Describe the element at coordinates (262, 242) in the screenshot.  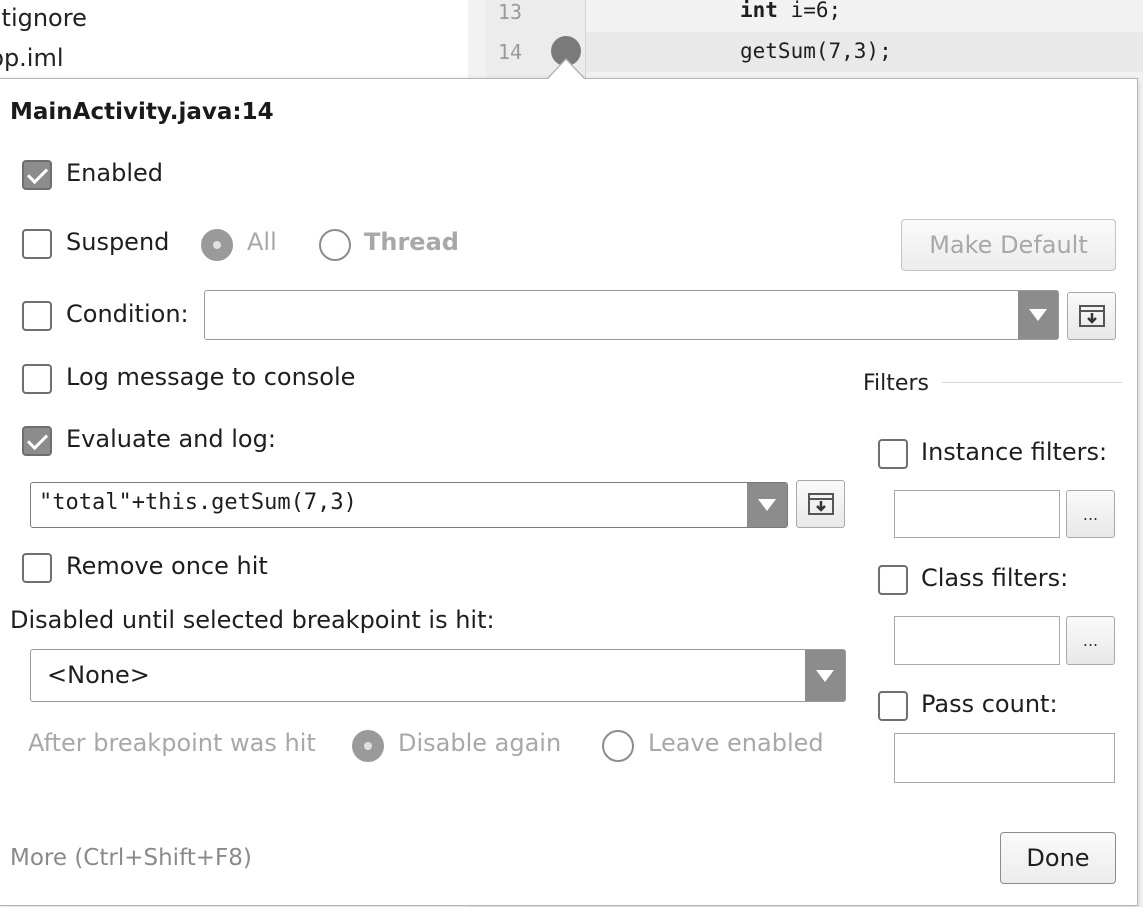
I see `suspend-all-label: All` at that location.